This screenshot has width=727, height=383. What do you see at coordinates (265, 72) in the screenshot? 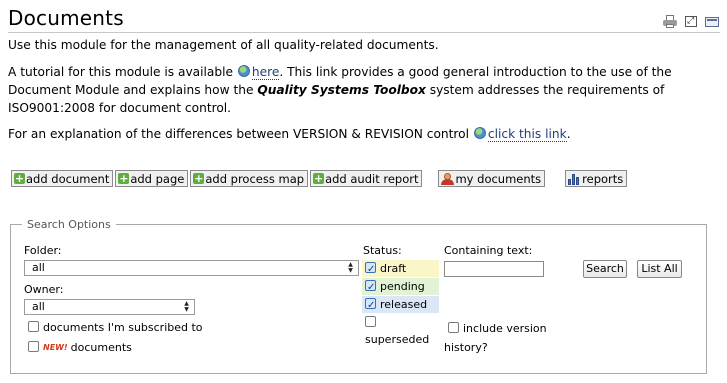
I see `tutorial-link: here` at bounding box center [265, 72].